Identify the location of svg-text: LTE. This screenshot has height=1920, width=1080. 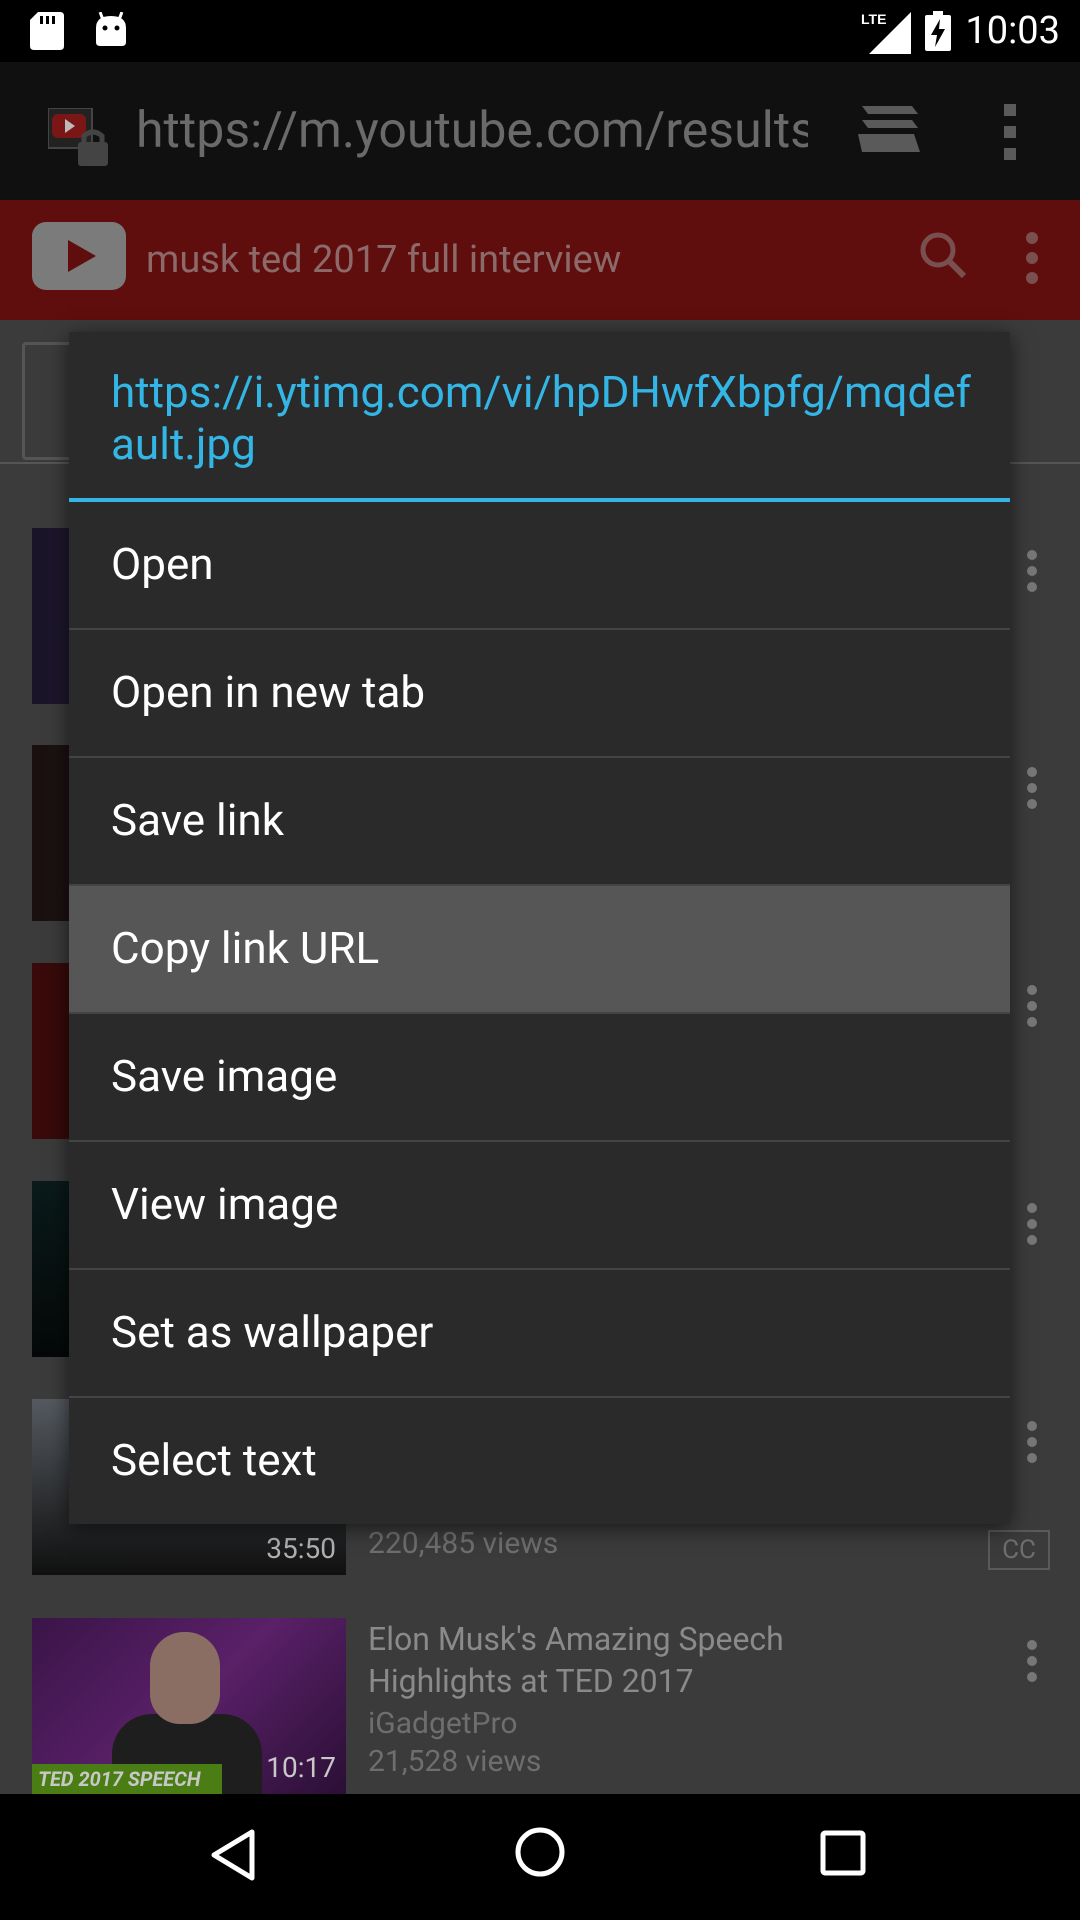
(873, 19).